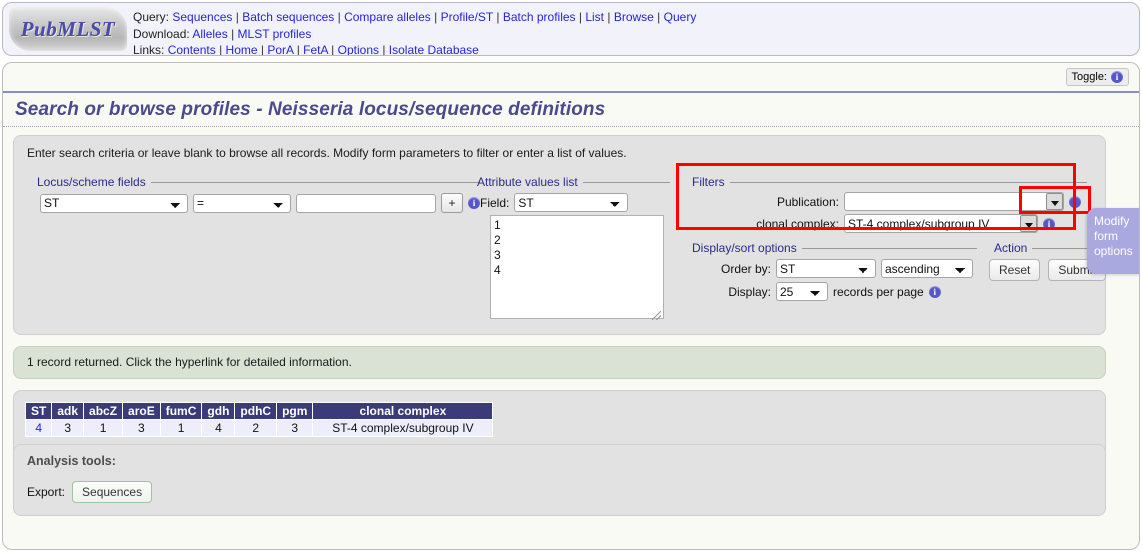 This screenshot has height=552, width=1142. Describe the element at coordinates (181, 411) in the screenshot. I see `column-header-fumc: fumC` at that location.